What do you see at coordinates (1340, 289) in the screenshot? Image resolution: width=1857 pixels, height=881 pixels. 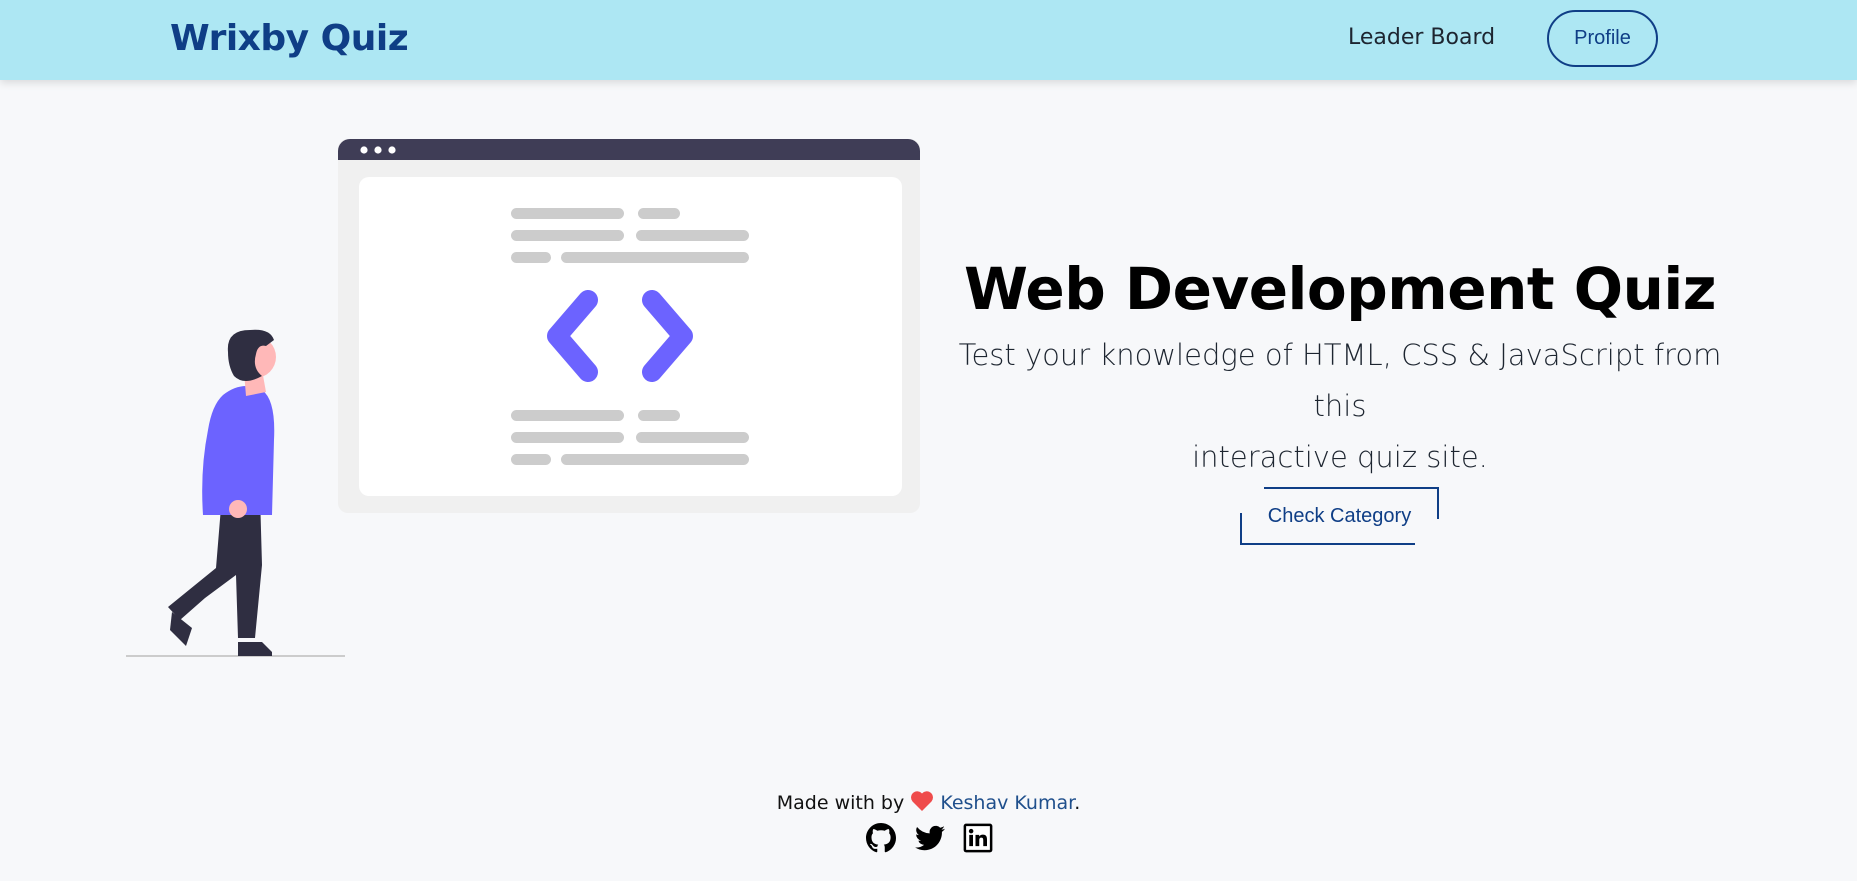 I see `hero-title: Web Development Quiz` at bounding box center [1340, 289].